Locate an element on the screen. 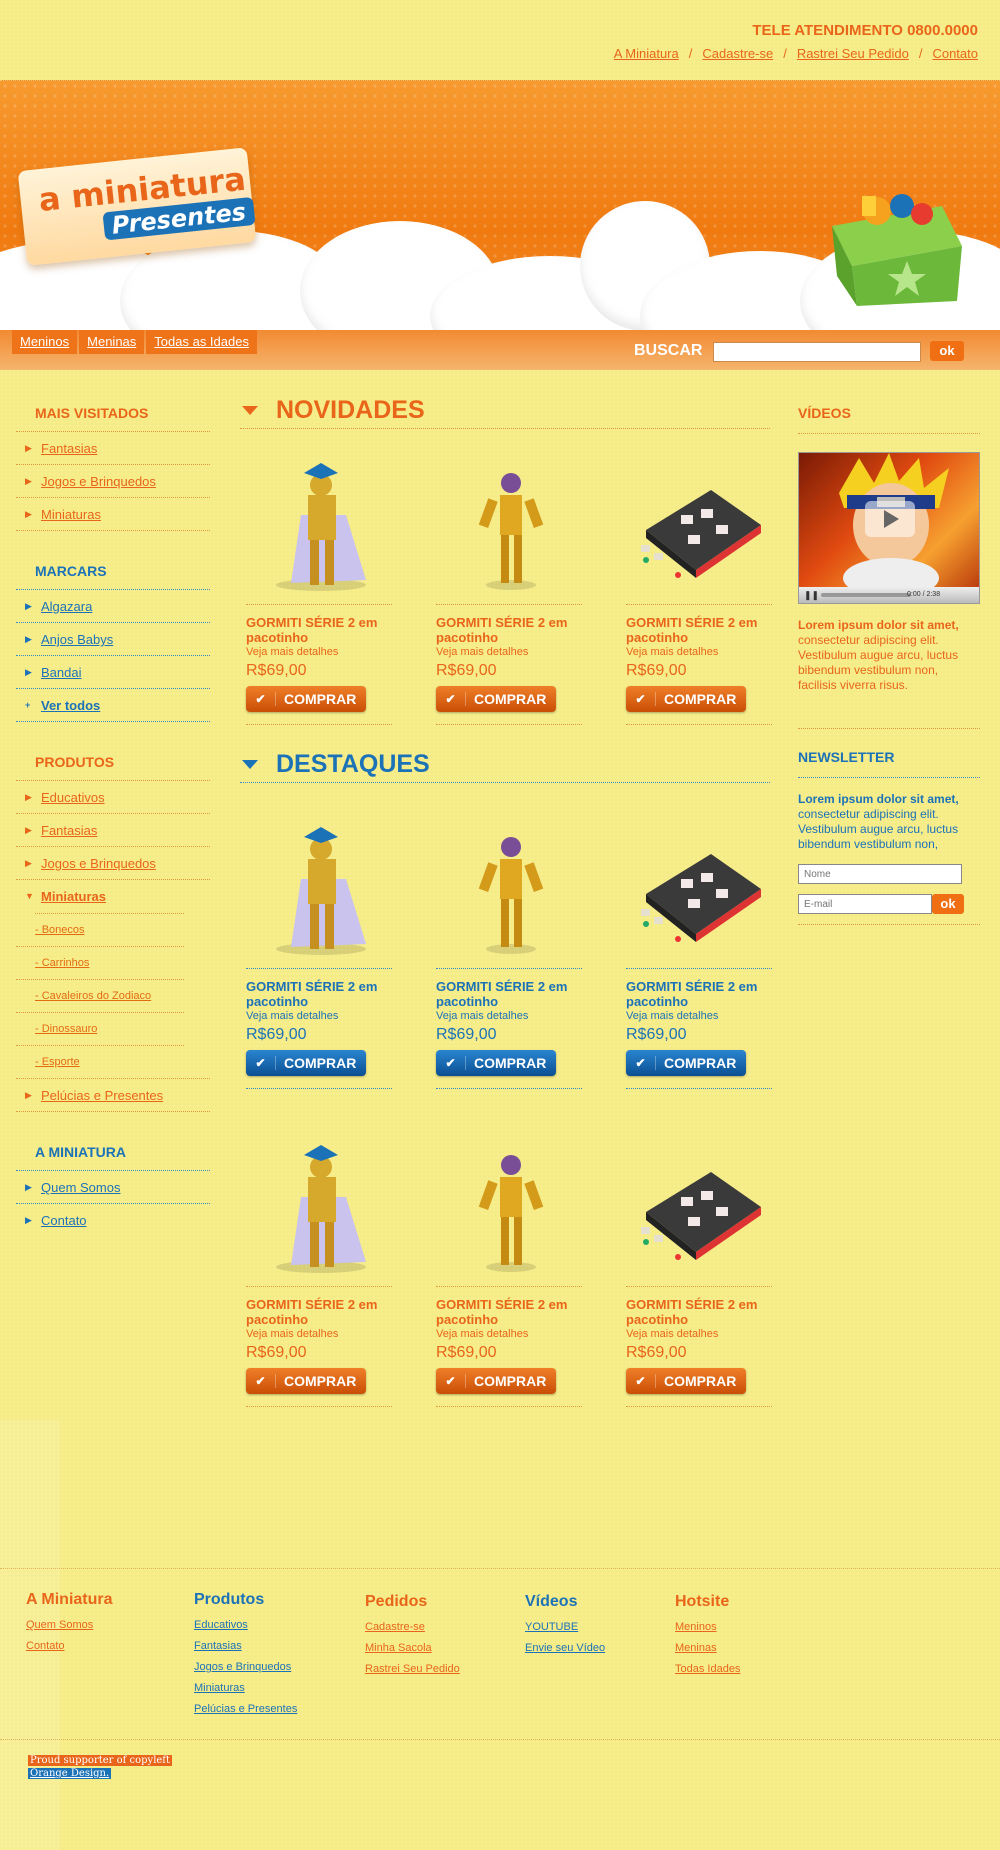 This screenshot has height=1850, width=1000. sidebar-item-pelucias: ▶ Pelúcias e Presentes is located at coordinates (113, 1095).